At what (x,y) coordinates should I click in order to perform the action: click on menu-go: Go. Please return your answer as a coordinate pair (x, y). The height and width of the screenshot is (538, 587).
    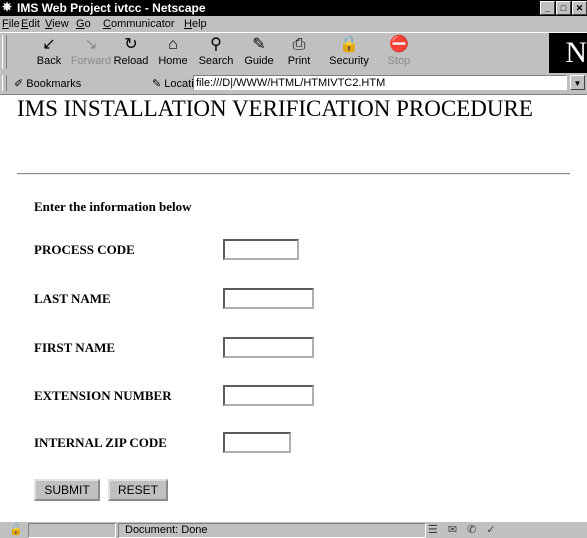
    Looking at the image, I should click on (83, 24).